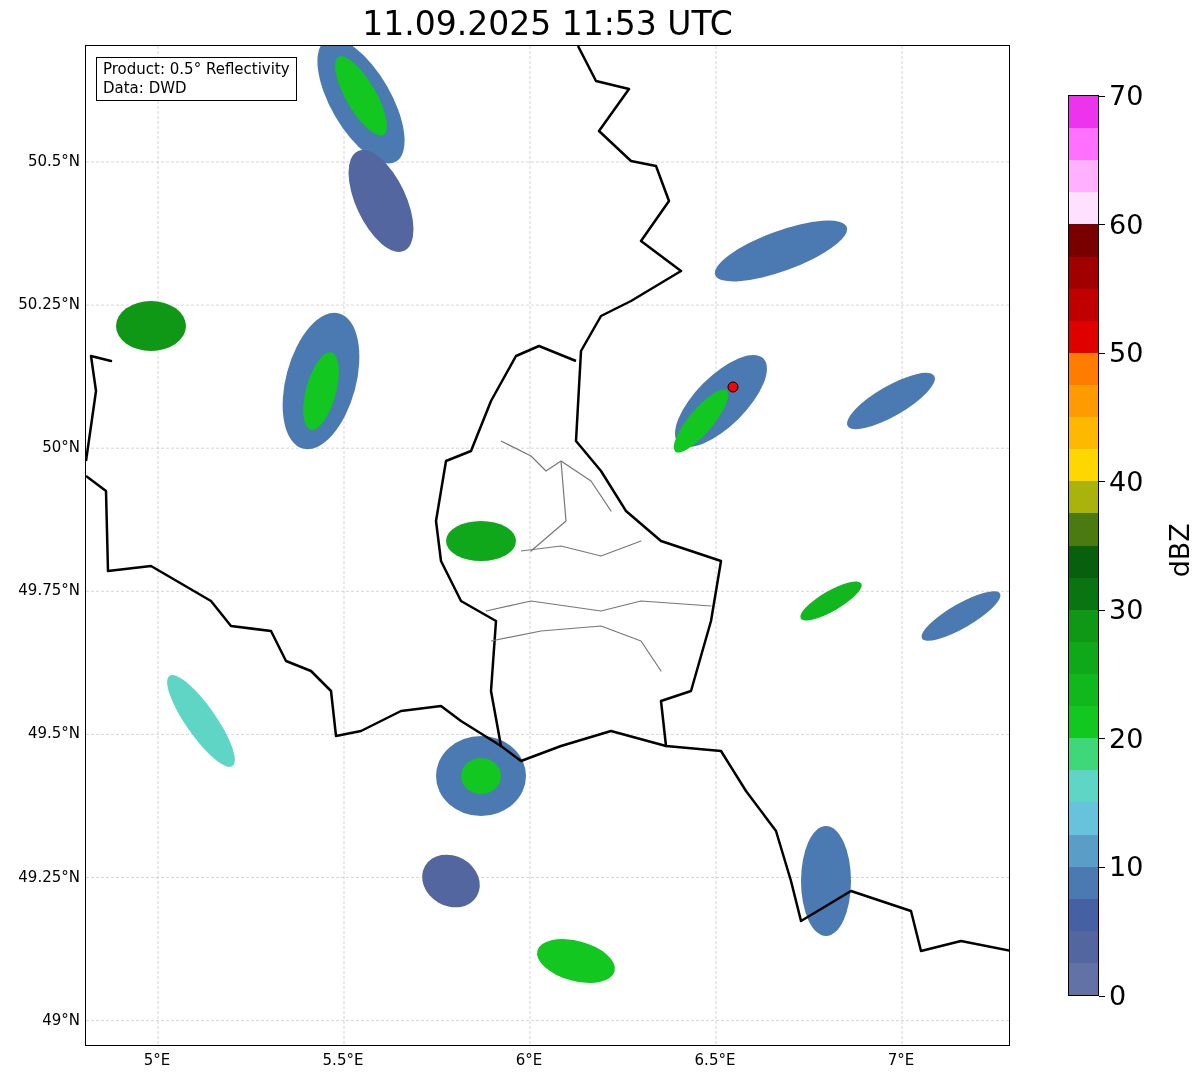 This screenshot has width=1202, height=1081. What do you see at coordinates (1126, 738) in the screenshot?
I see `colorbar-tick-label: 20` at bounding box center [1126, 738].